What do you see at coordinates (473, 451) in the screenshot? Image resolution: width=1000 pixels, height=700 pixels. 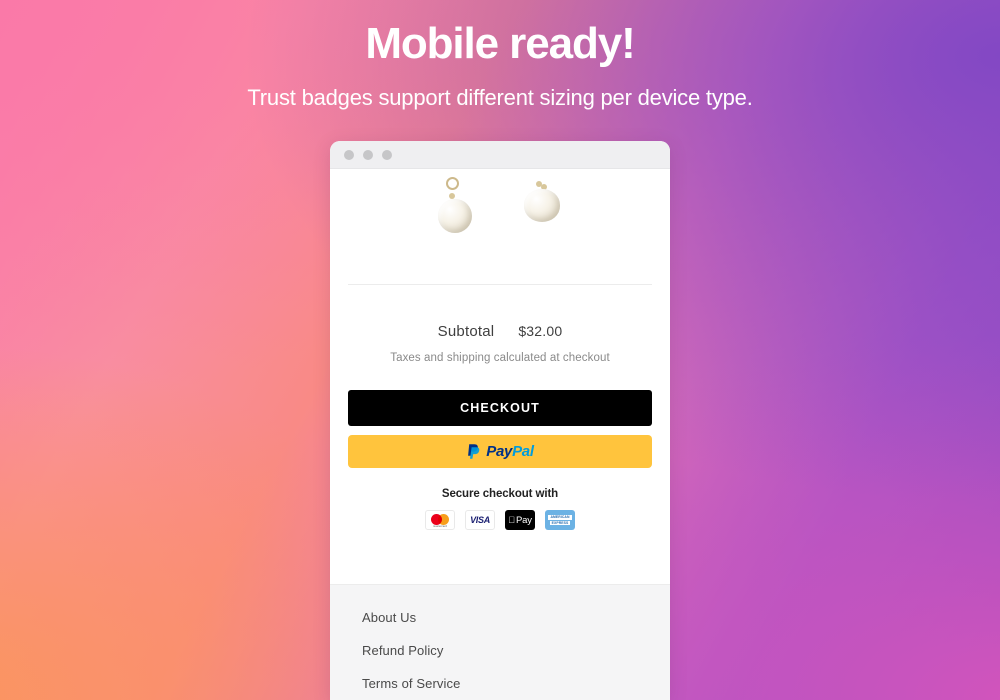 I see `paypal-logo-icon` at bounding box center [473, 451].